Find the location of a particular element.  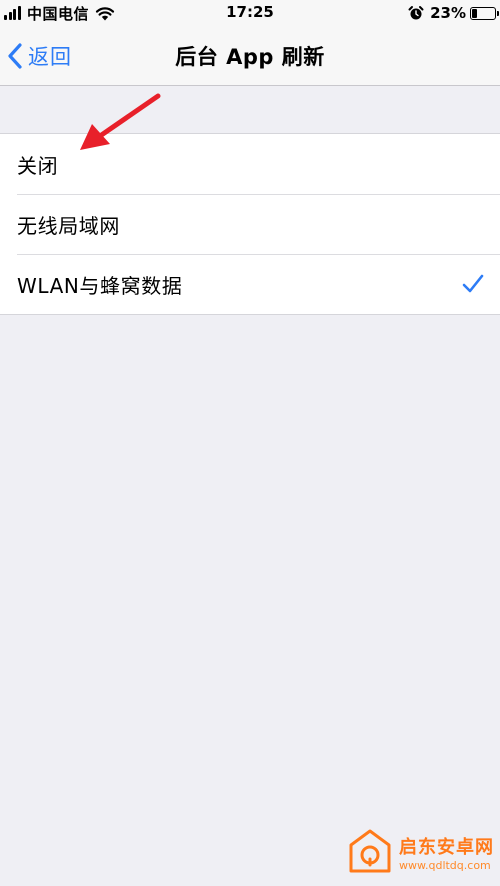

battery-fill is located at coordinates (474, 13).